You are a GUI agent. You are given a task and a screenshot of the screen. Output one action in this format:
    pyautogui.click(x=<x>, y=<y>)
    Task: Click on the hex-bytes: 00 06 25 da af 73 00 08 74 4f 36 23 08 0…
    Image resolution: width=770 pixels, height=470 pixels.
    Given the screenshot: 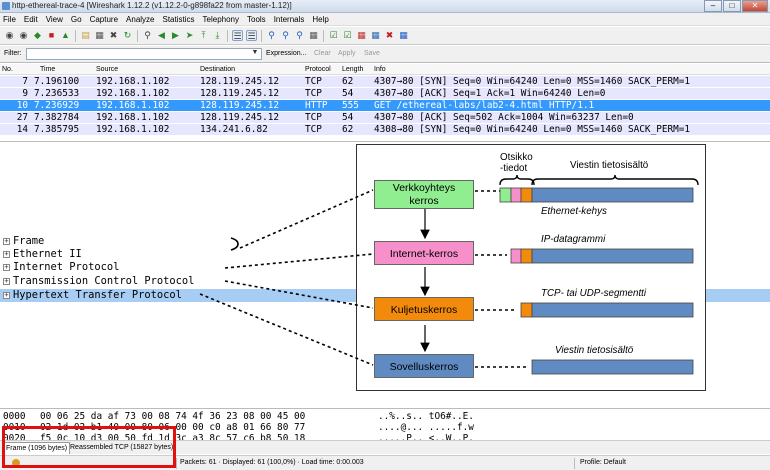 What is the action you would take?
    pyautogui.click(x=173, y=416)
    